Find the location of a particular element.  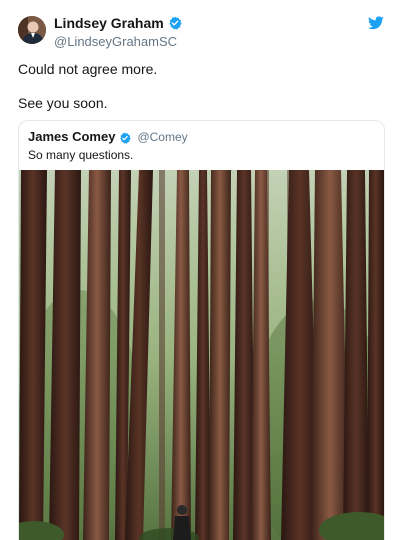

tweet-text-line: See you soon. is located at coordinates (63, 103).